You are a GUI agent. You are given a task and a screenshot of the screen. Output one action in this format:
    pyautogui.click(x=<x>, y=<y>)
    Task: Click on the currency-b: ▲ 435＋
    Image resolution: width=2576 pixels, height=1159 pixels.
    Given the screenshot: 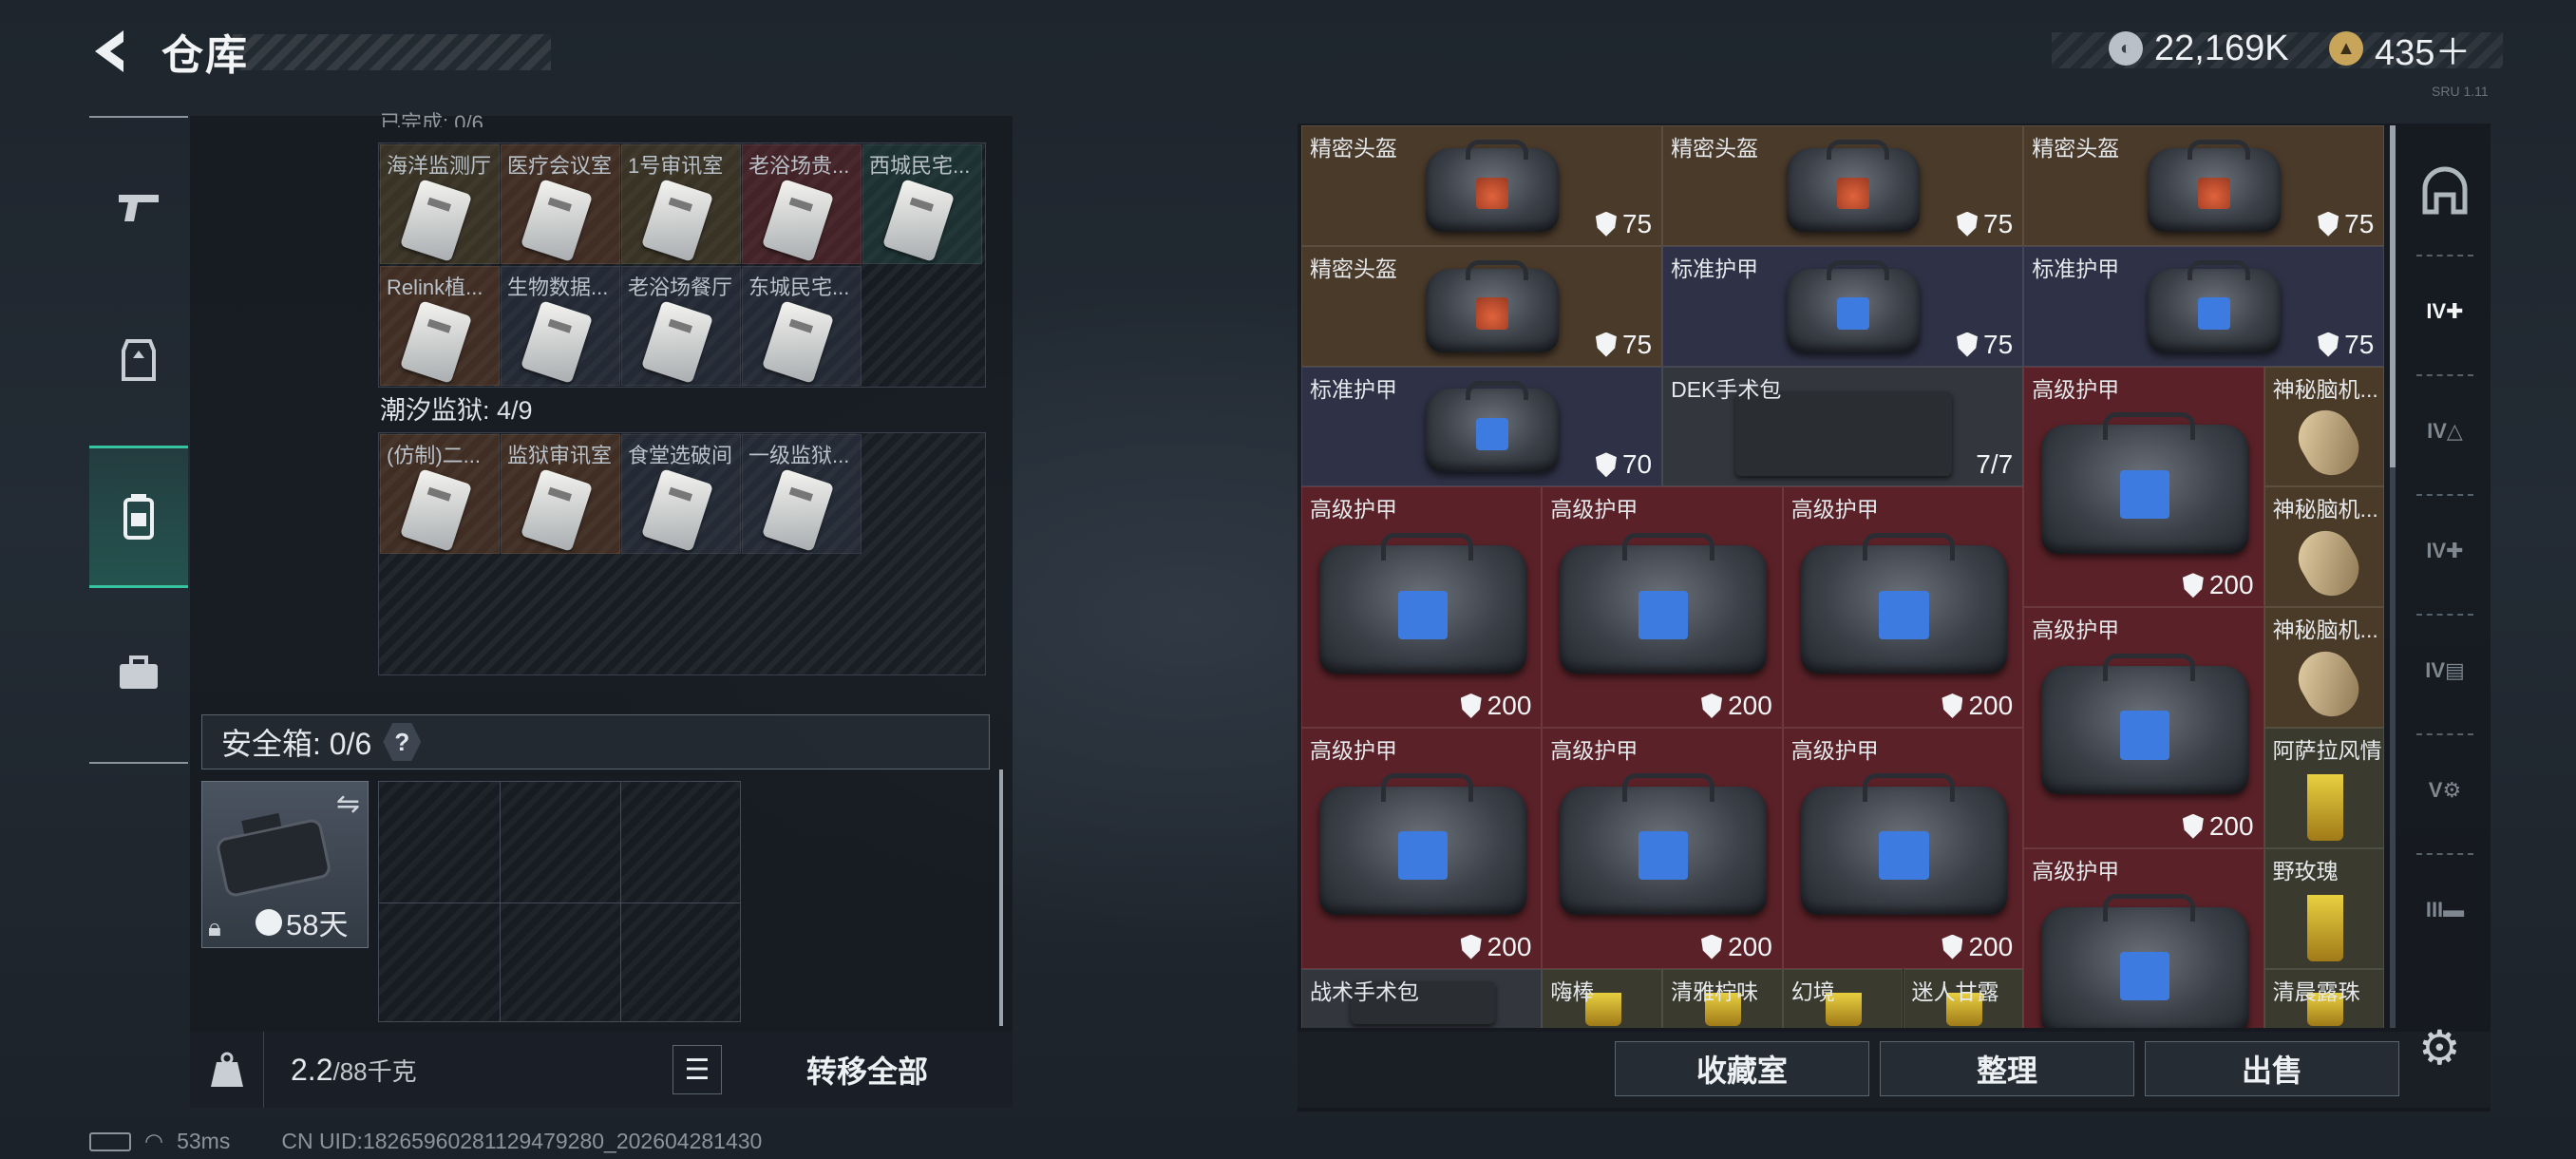 What is the action you would take?
    pyautogui.click(x=2400, y=50)
    